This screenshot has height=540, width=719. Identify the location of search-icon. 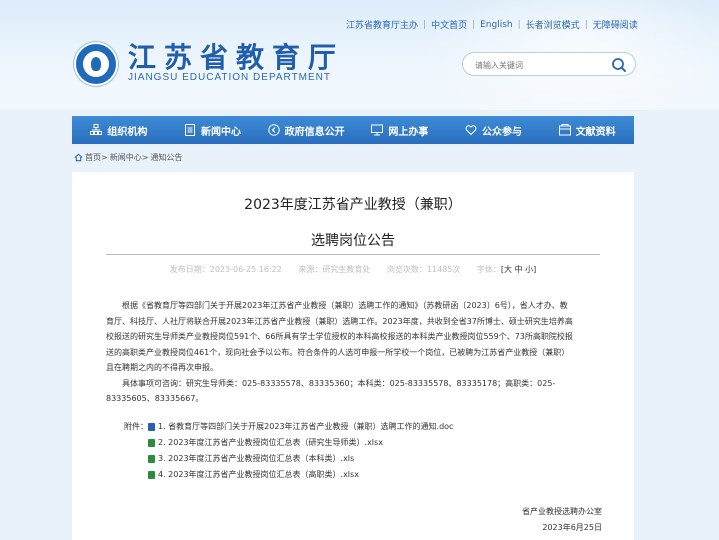
(619, 65).